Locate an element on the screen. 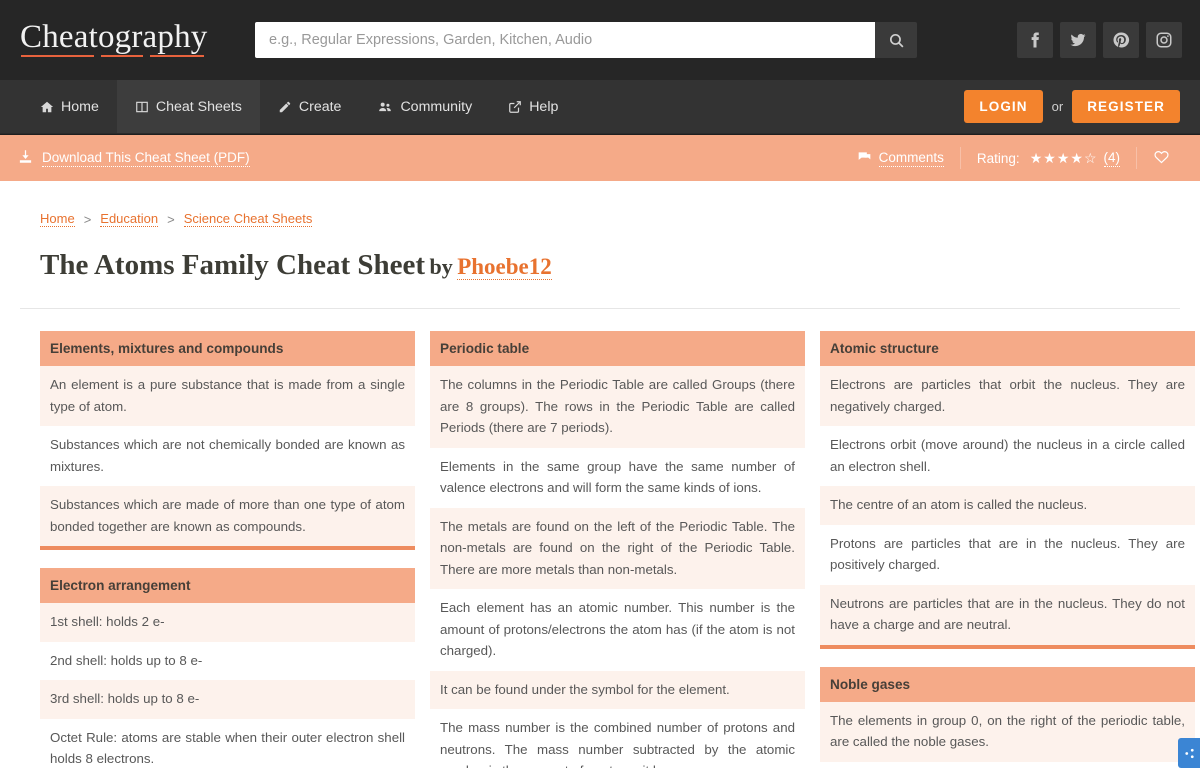 This screenshot has width=1200, height=768. logo-underline is located at coordinates (112, 55).